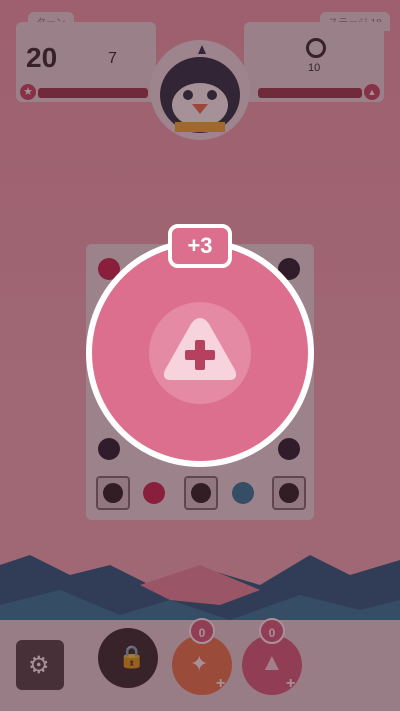 The width and height of the screenshot is (400, 711). I want to click on bonus-badge: +3, so click(200, 246).